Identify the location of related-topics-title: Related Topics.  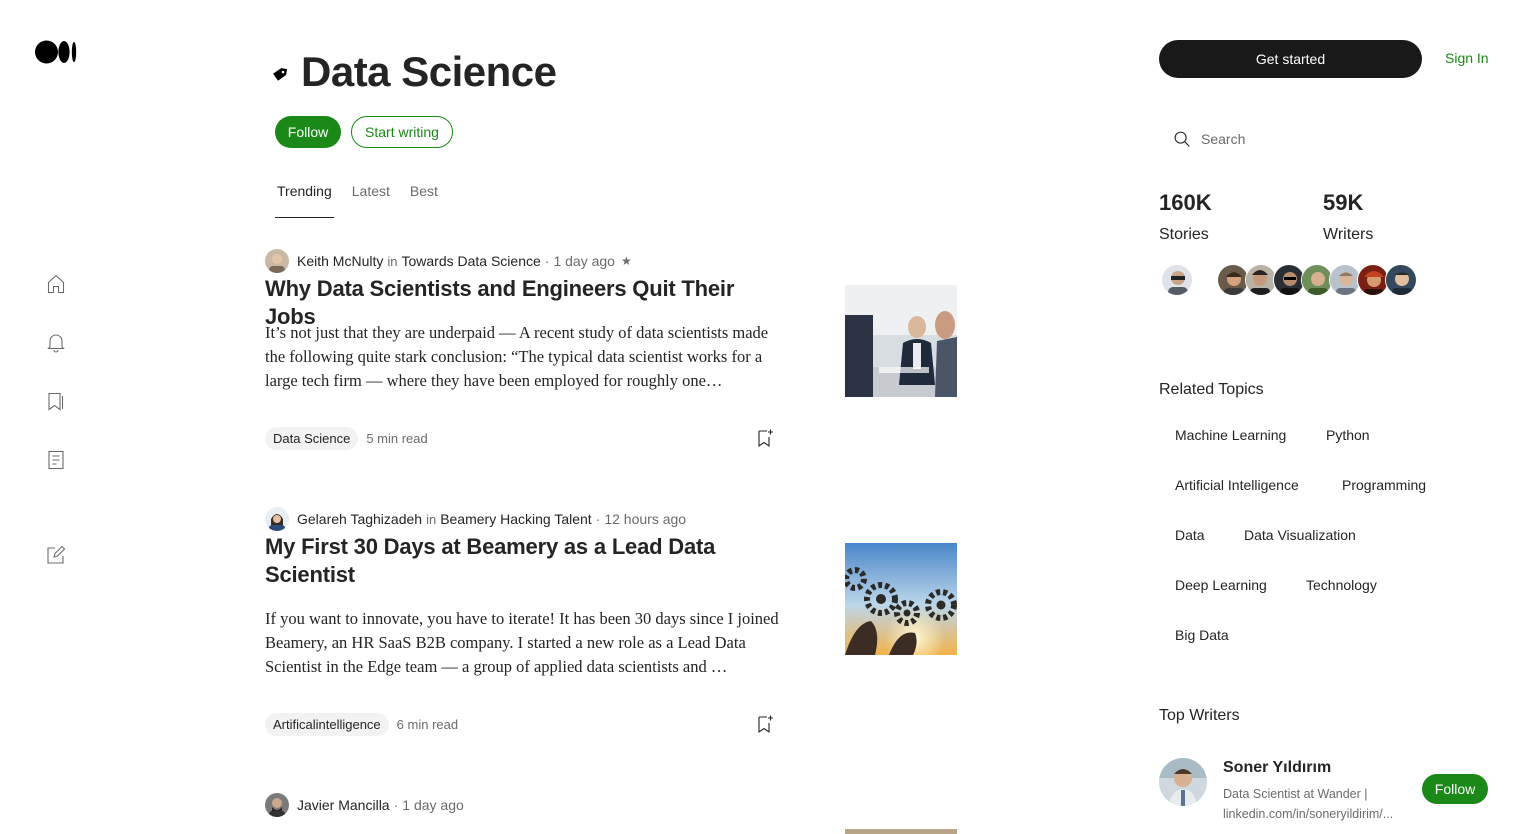
(1211, 389).